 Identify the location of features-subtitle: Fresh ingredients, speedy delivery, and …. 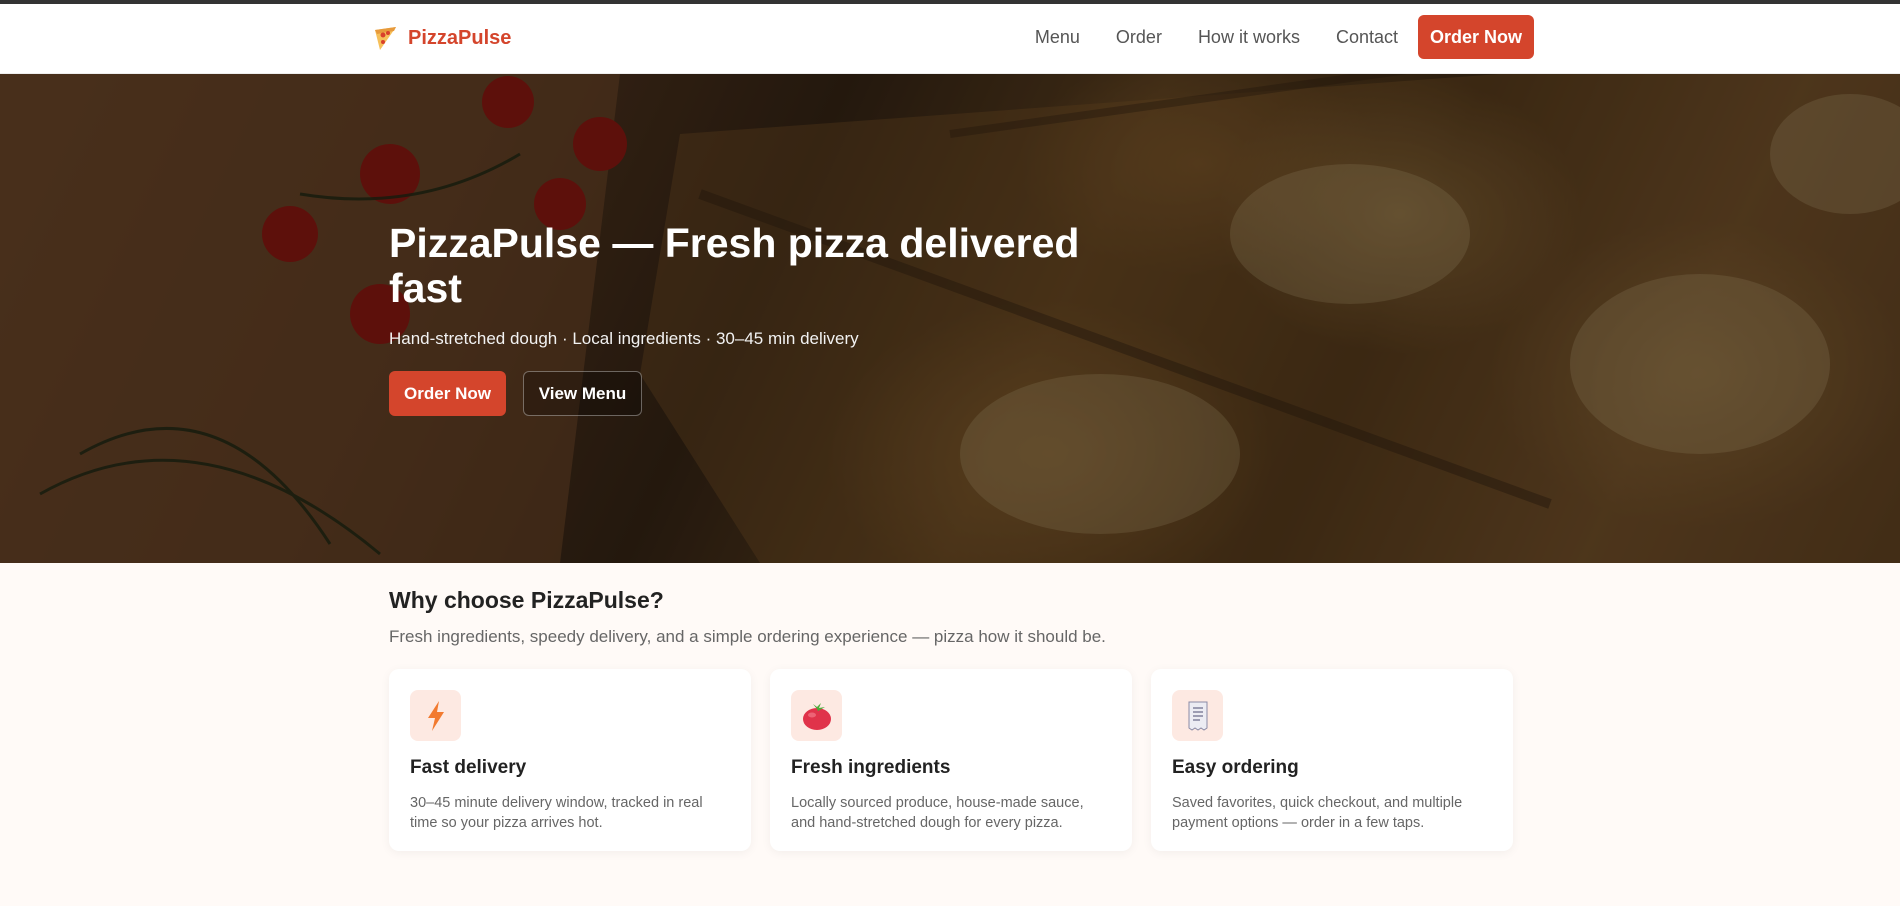
(747, 636).